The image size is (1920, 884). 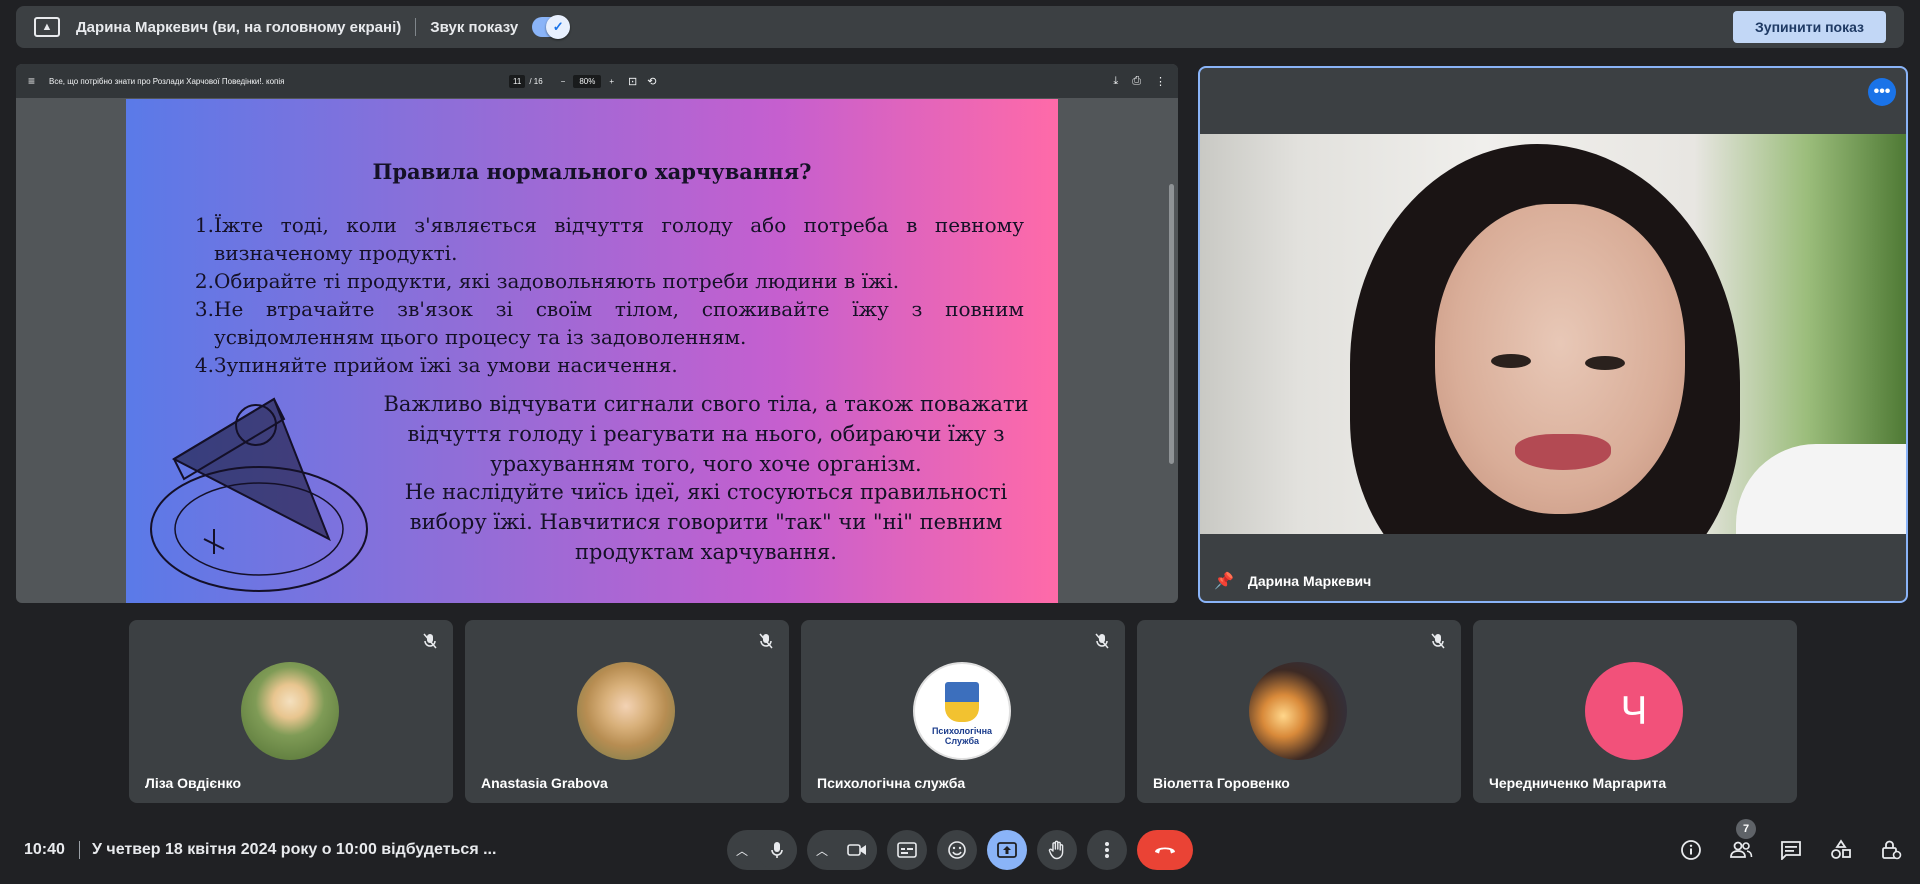 I want to click on participant-tile: Anastasia Grabova, so click(x=627, y=711).